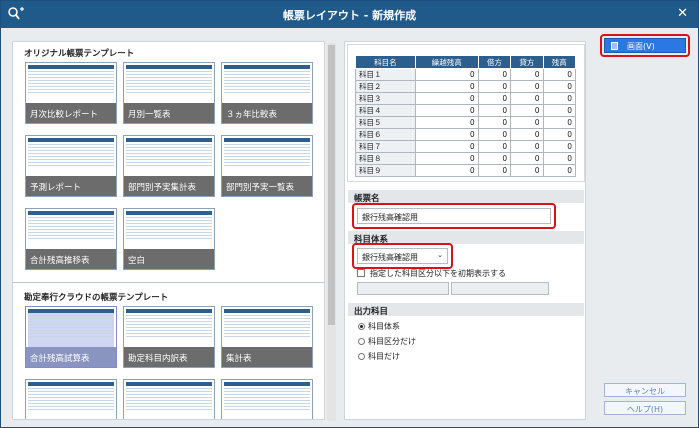 The width and height of the screenshot is (699, 428). Describe the element at coordinates (385, 170) in the screenshot. I see `preview-cell: 科目９` at that location.